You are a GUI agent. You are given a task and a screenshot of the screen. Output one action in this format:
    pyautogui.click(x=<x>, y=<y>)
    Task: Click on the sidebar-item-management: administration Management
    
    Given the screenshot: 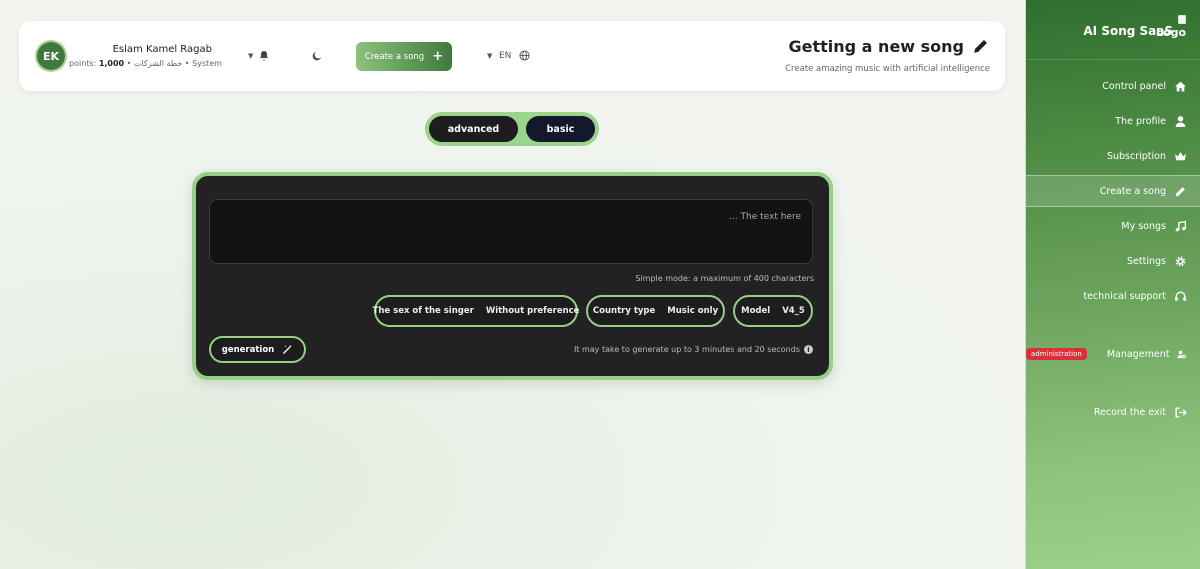 What is the action you would take?
    pyautogui.click(x=1113, y=354)
    